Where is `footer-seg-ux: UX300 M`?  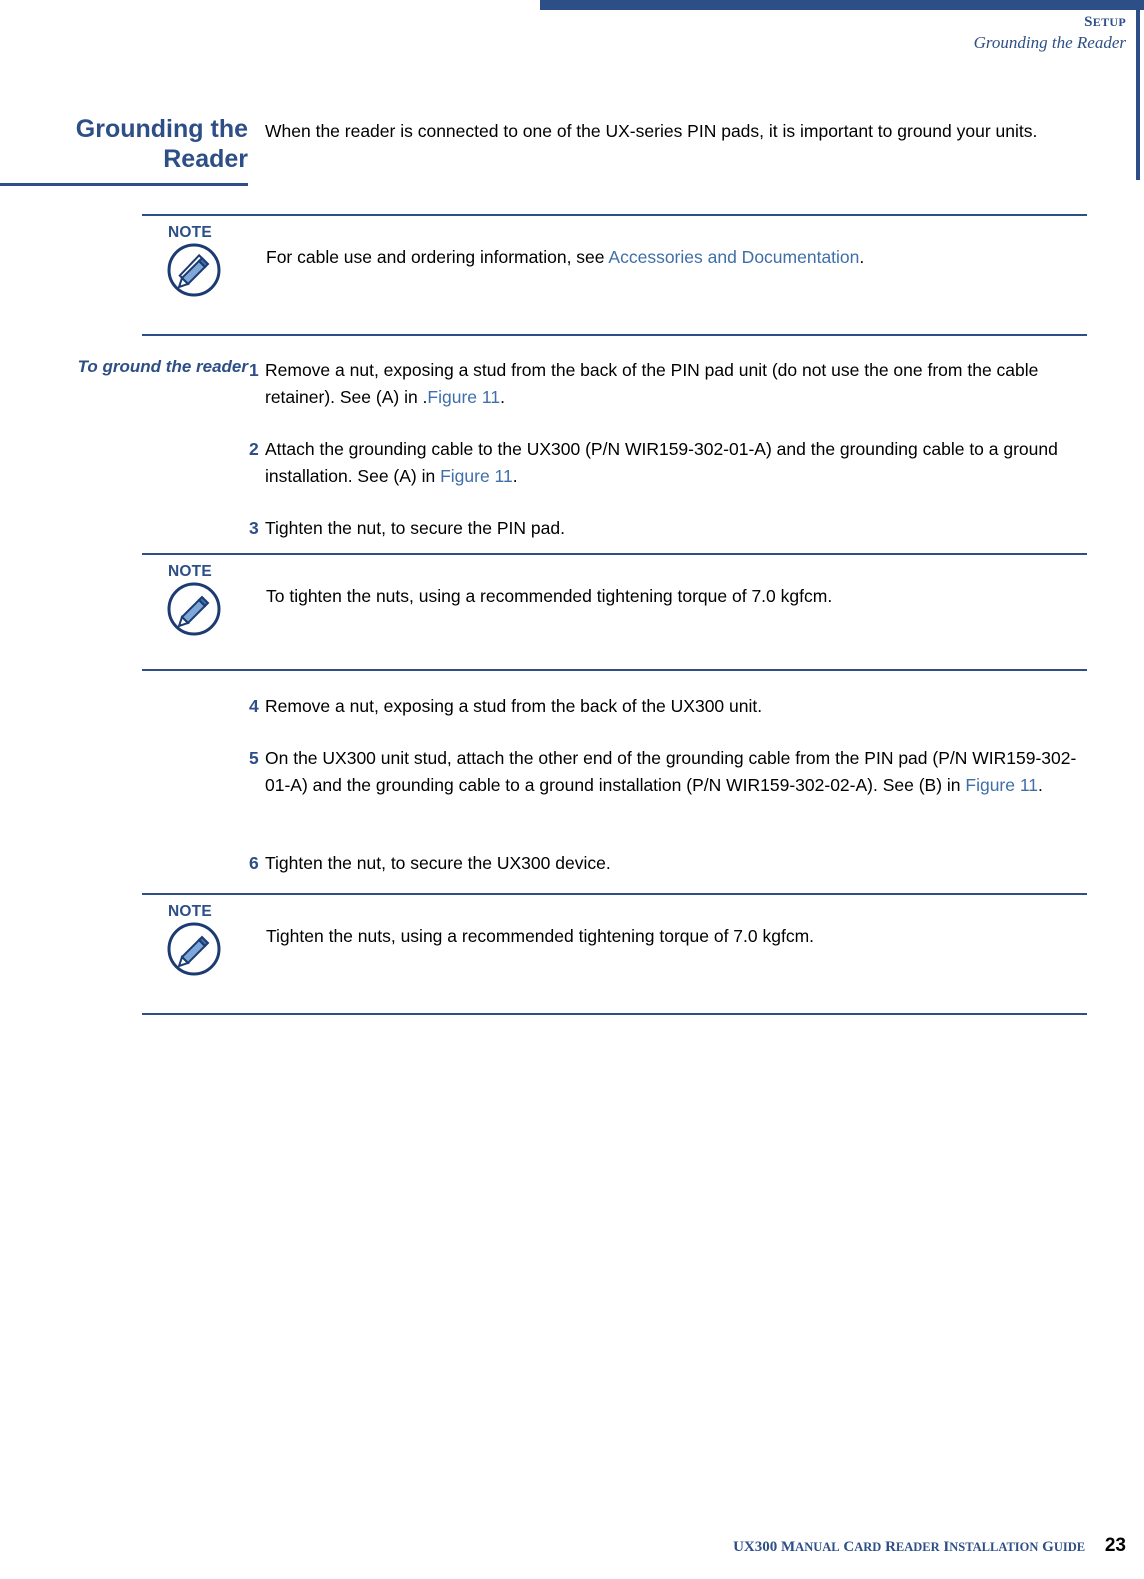
footer-seg-ux: UX300 M is located at coordinates (764, 1547).